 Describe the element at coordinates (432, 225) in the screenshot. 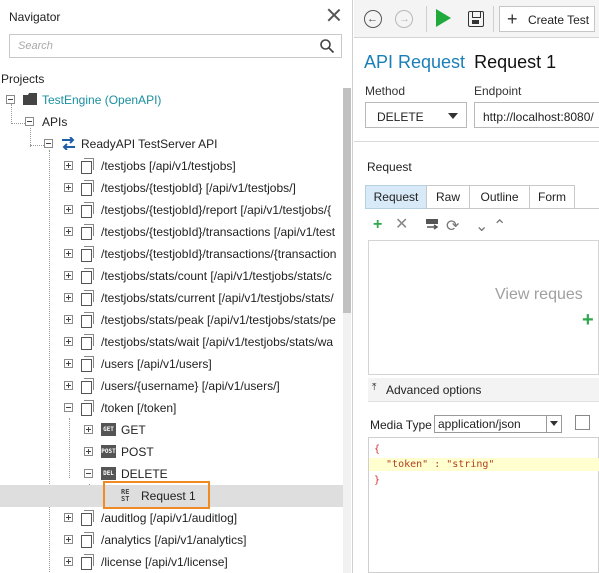

I see `url-icon` at that location.